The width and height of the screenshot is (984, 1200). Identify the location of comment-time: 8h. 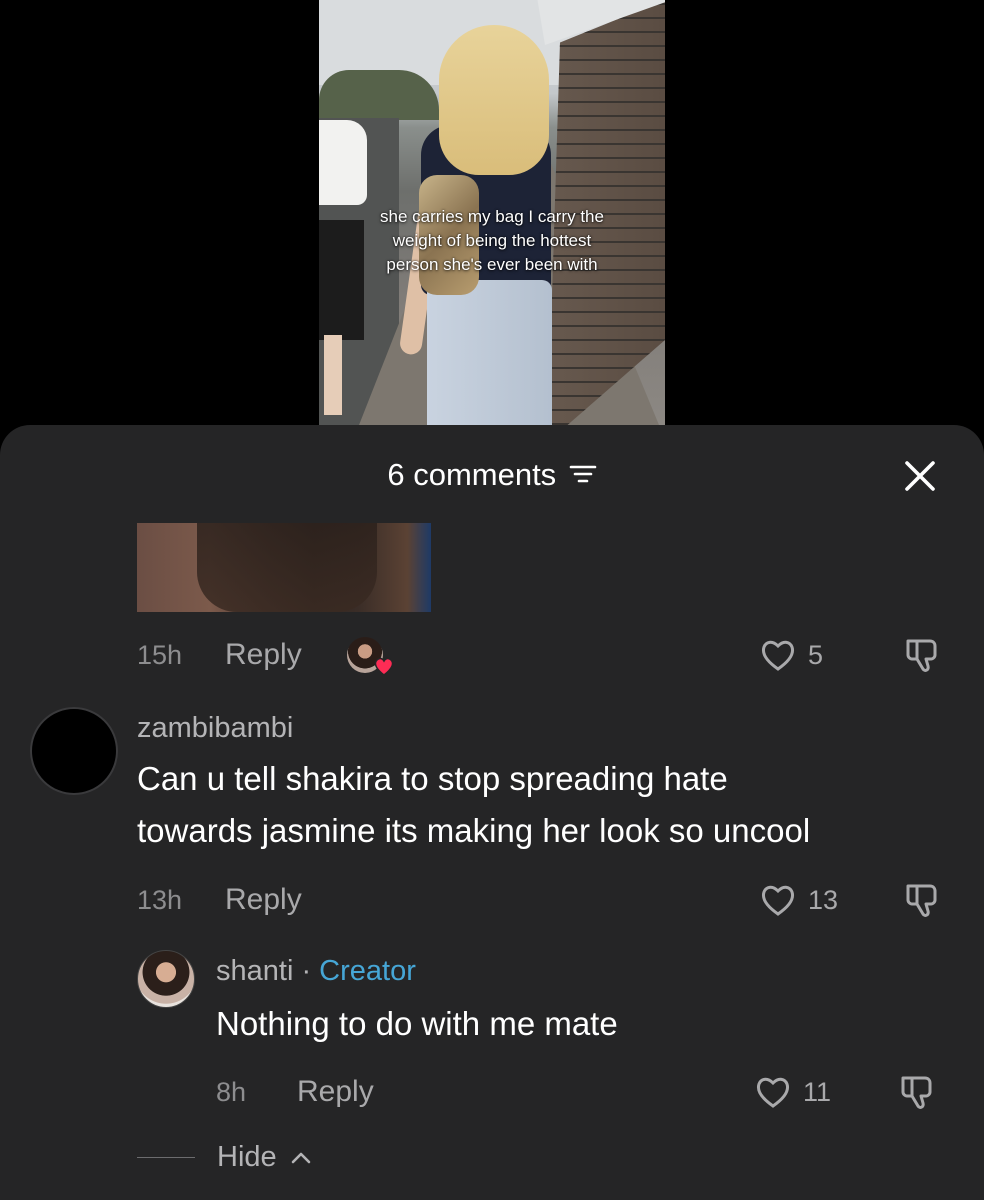
(231, 1092).